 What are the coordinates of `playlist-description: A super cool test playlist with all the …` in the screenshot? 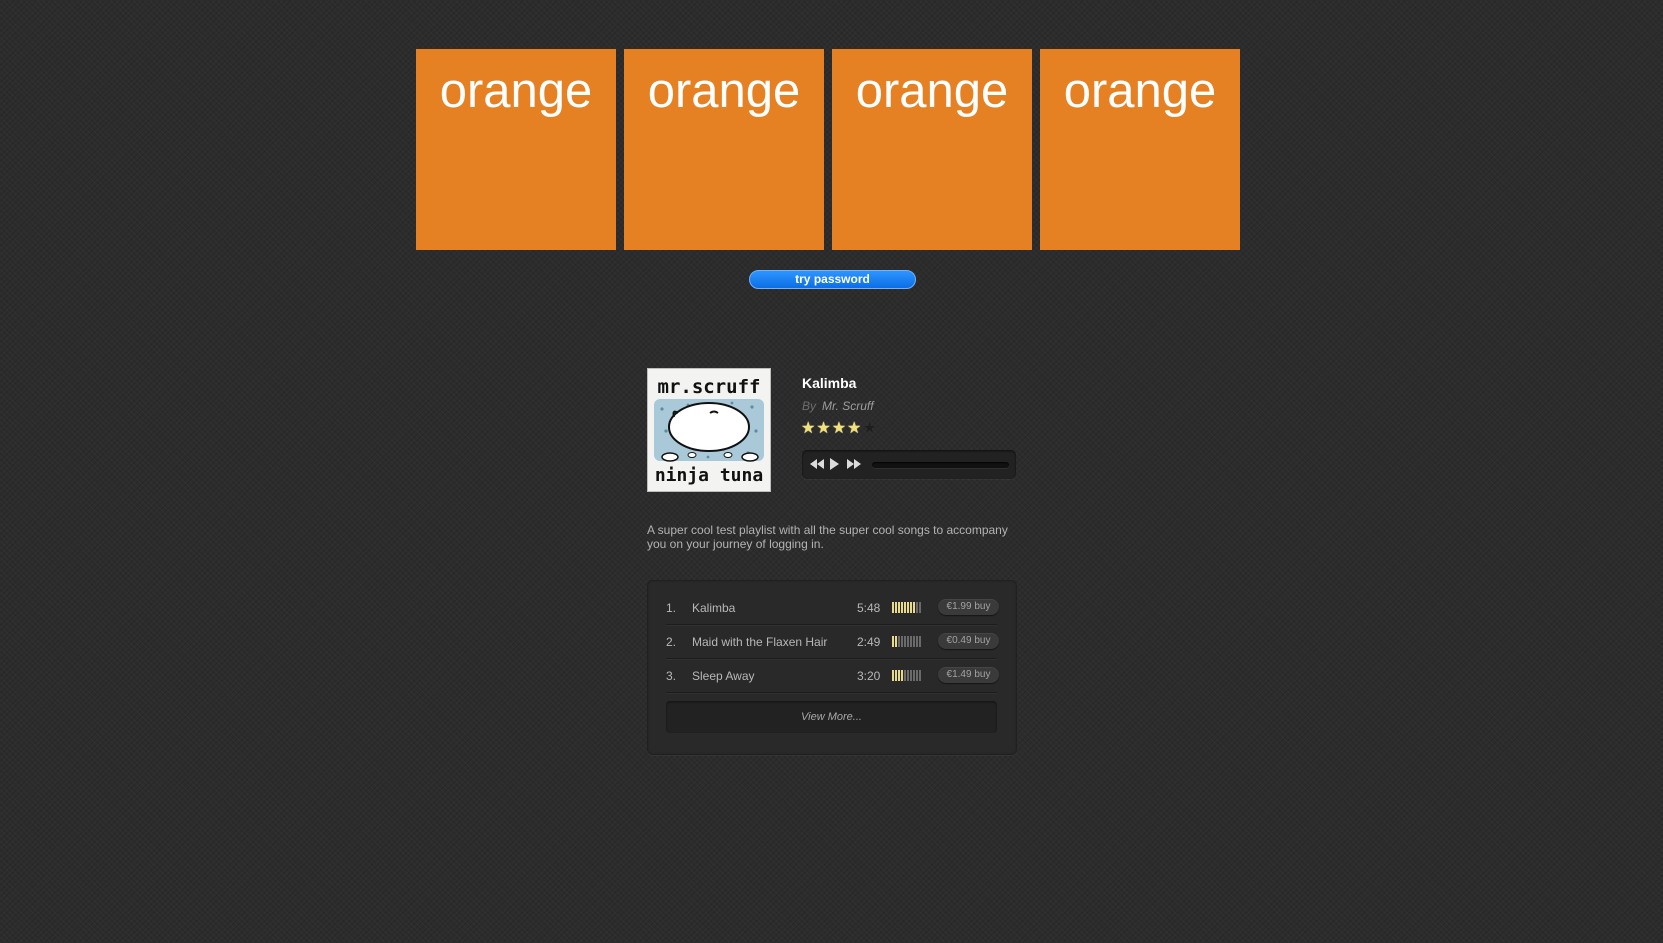 It's located at (827, 537).